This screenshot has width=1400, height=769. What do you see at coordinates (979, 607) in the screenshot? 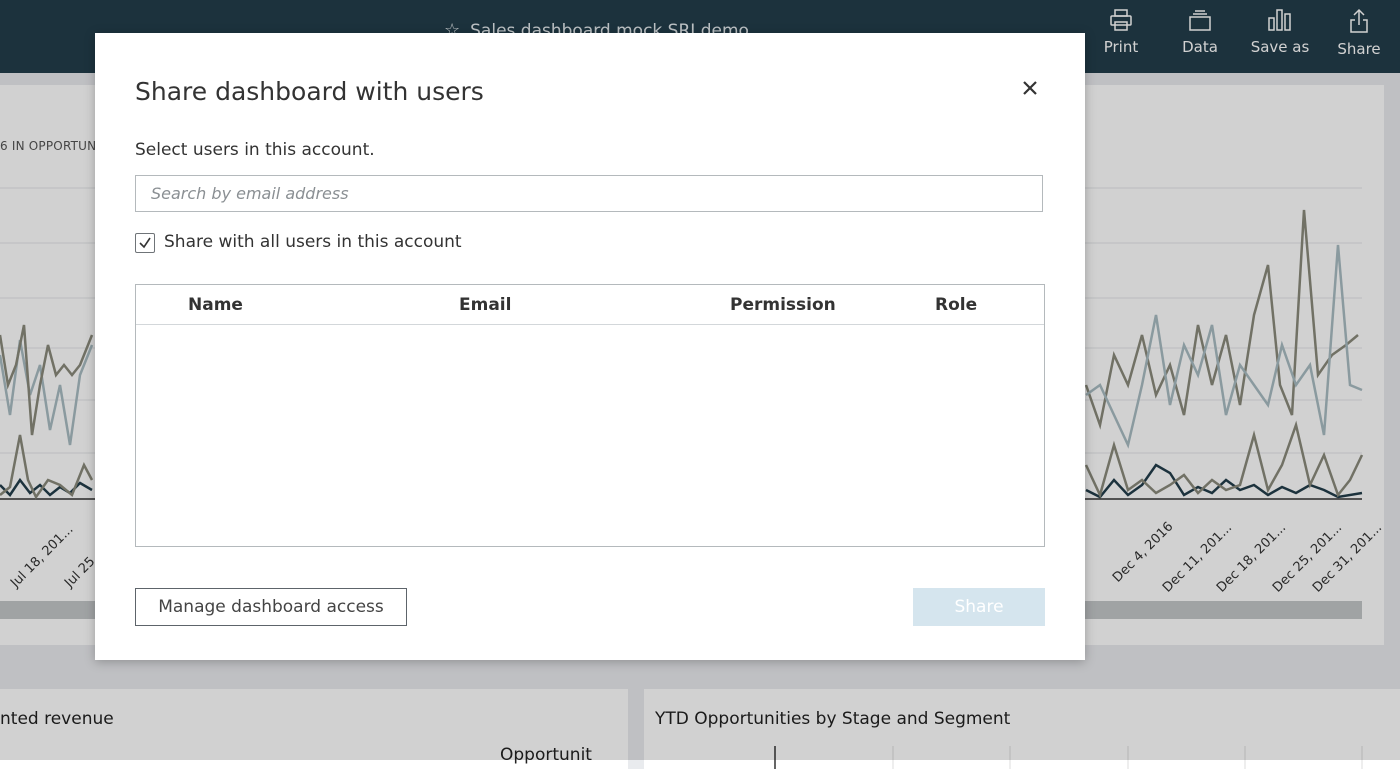
I see `share-button: Share` at bounding box center [979, 607].